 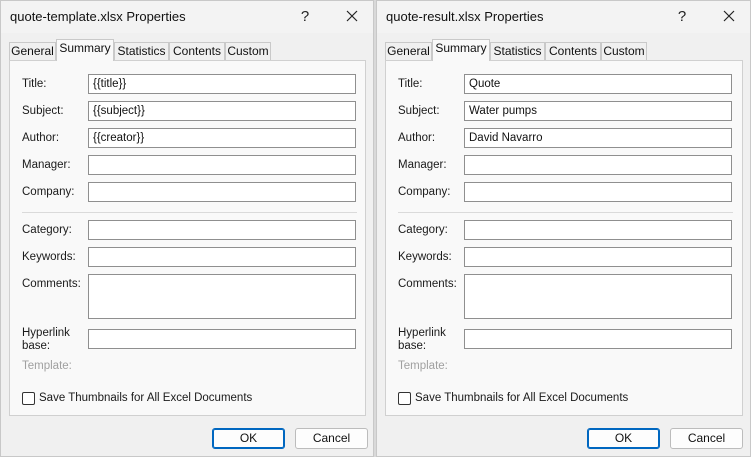 I want to click on author-field: David Navarro, so click(x=598, y=138).